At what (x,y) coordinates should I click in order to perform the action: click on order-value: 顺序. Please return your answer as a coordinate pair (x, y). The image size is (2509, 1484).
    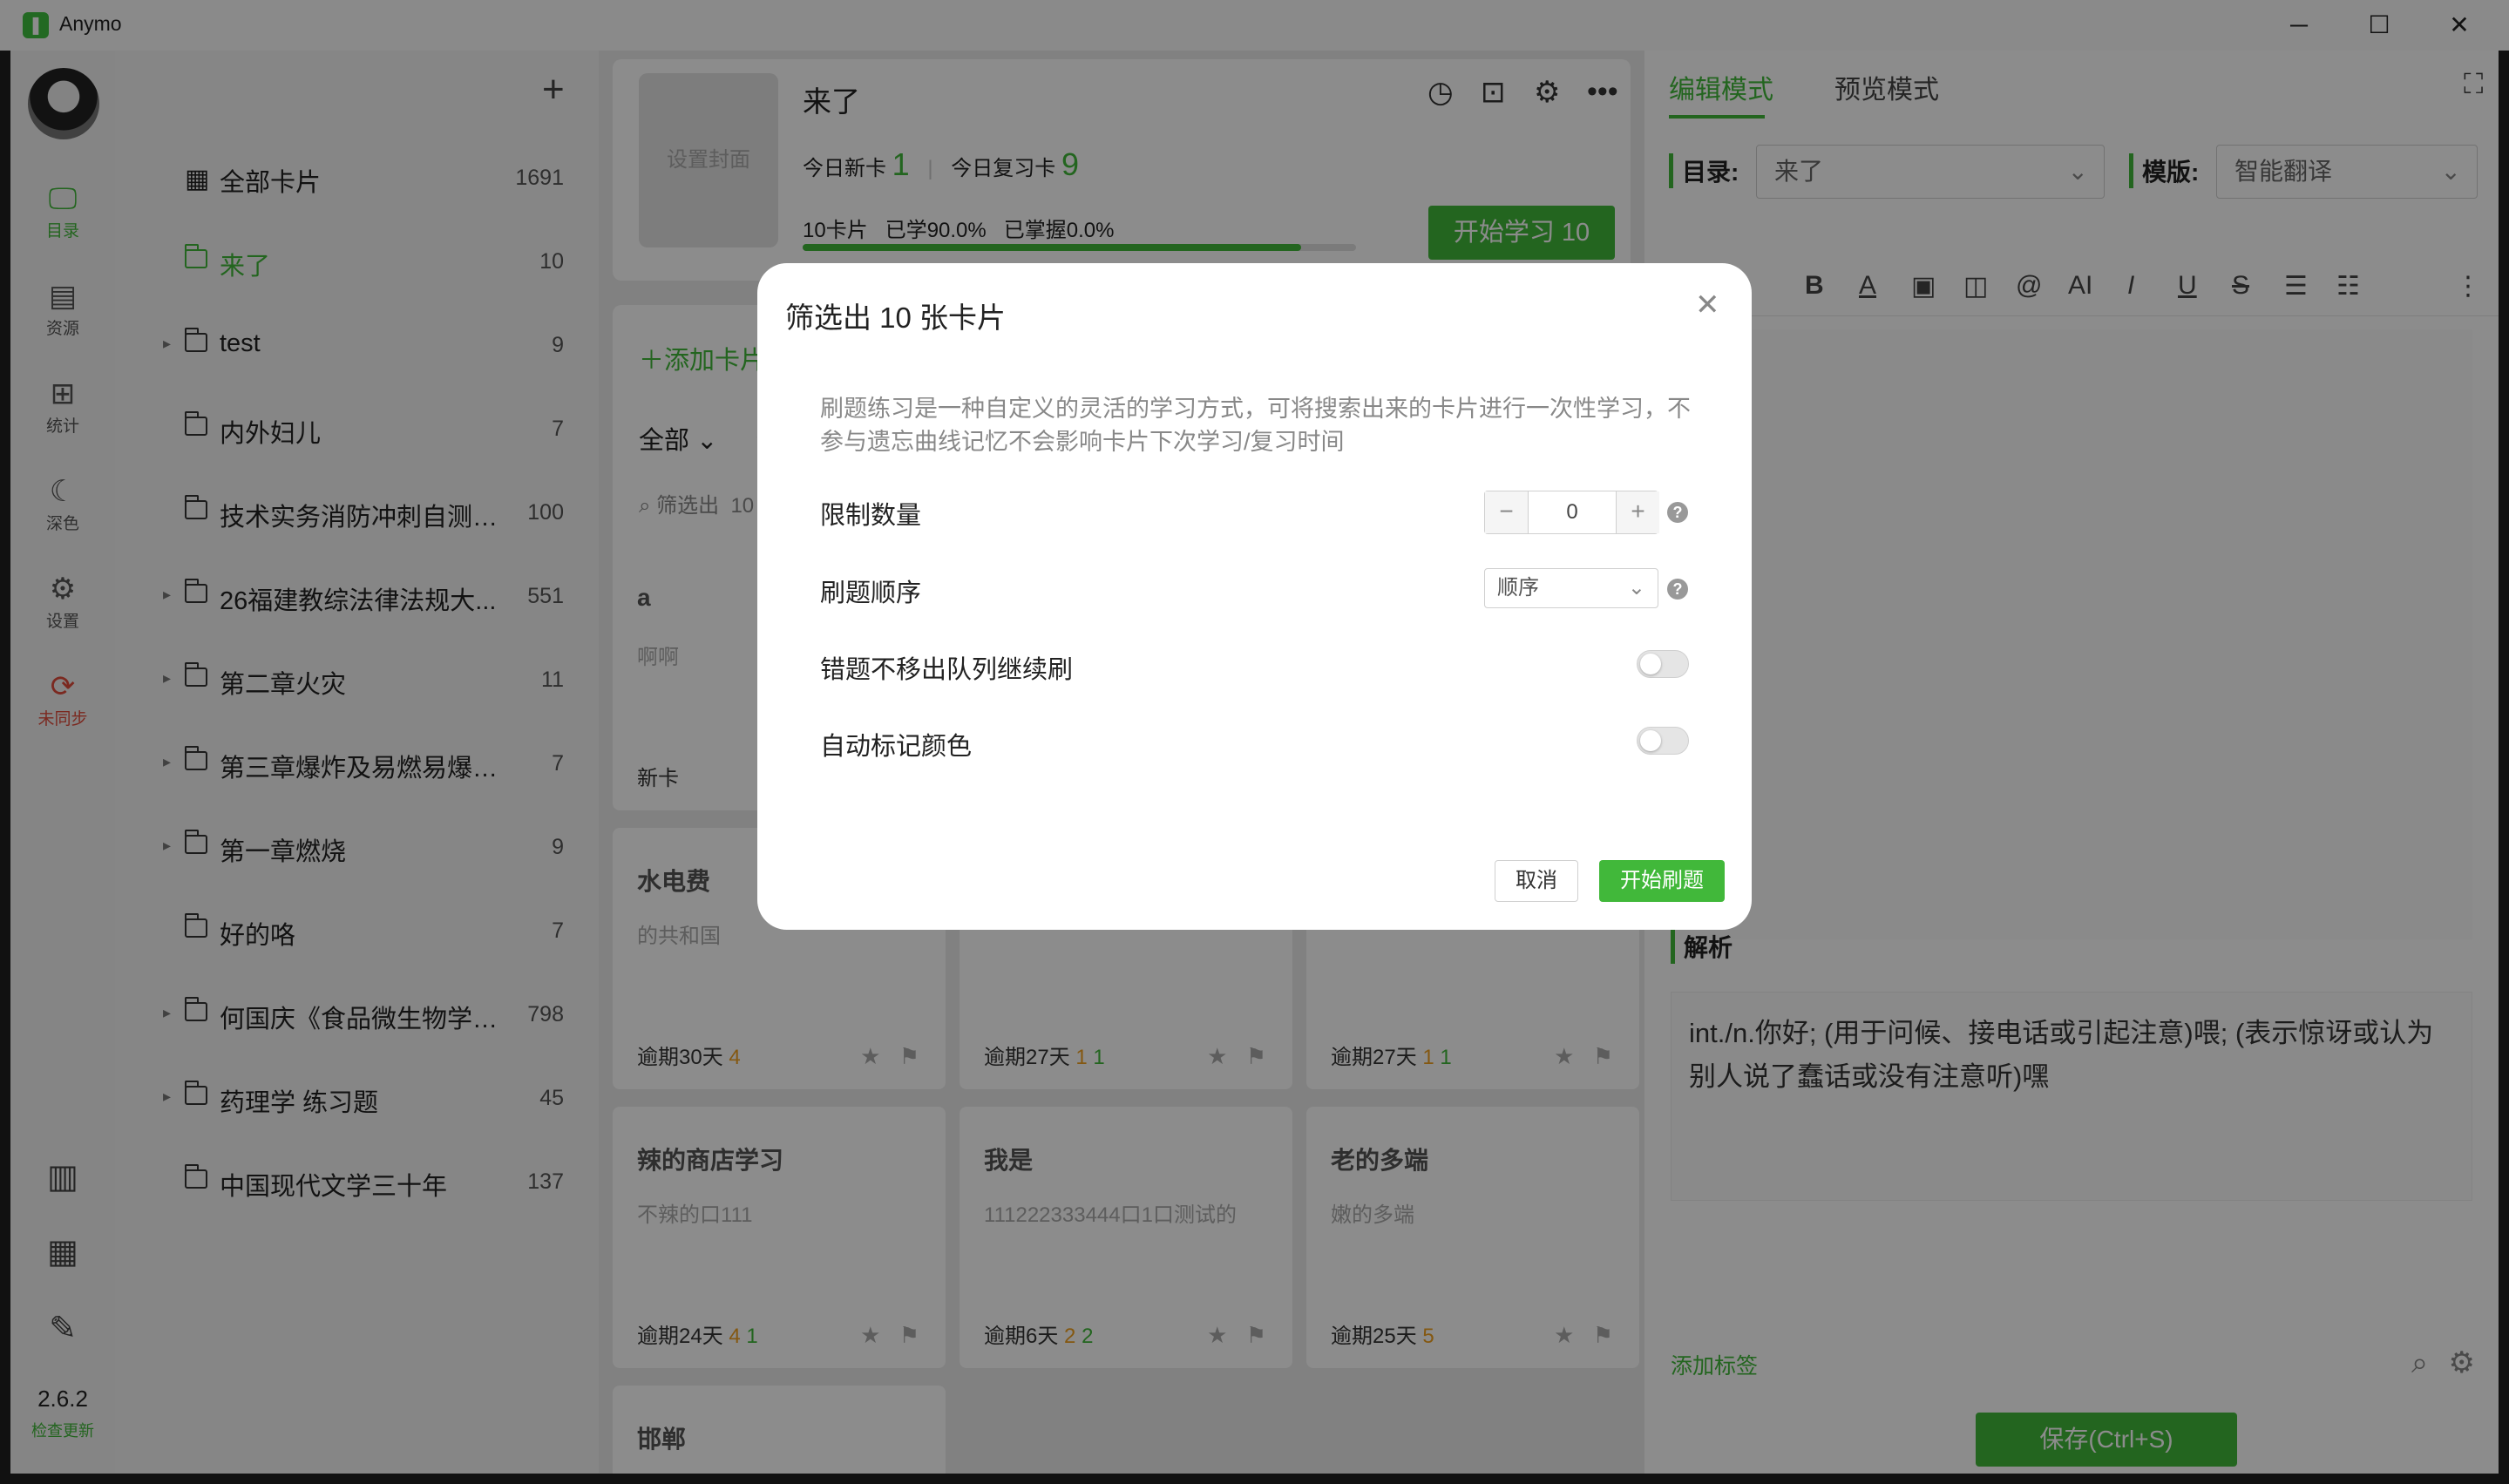
    Looking at the image, I should click on (1518, 588).